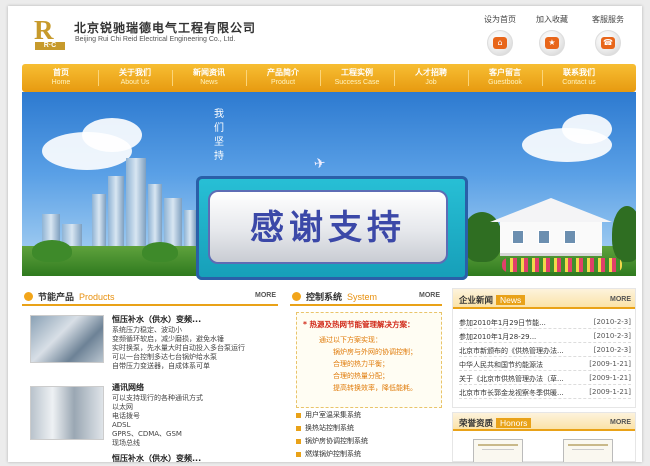  Describe the element at coordinates (265, 295) in the screenshot. I see `products-more-link: MORE` at that location.